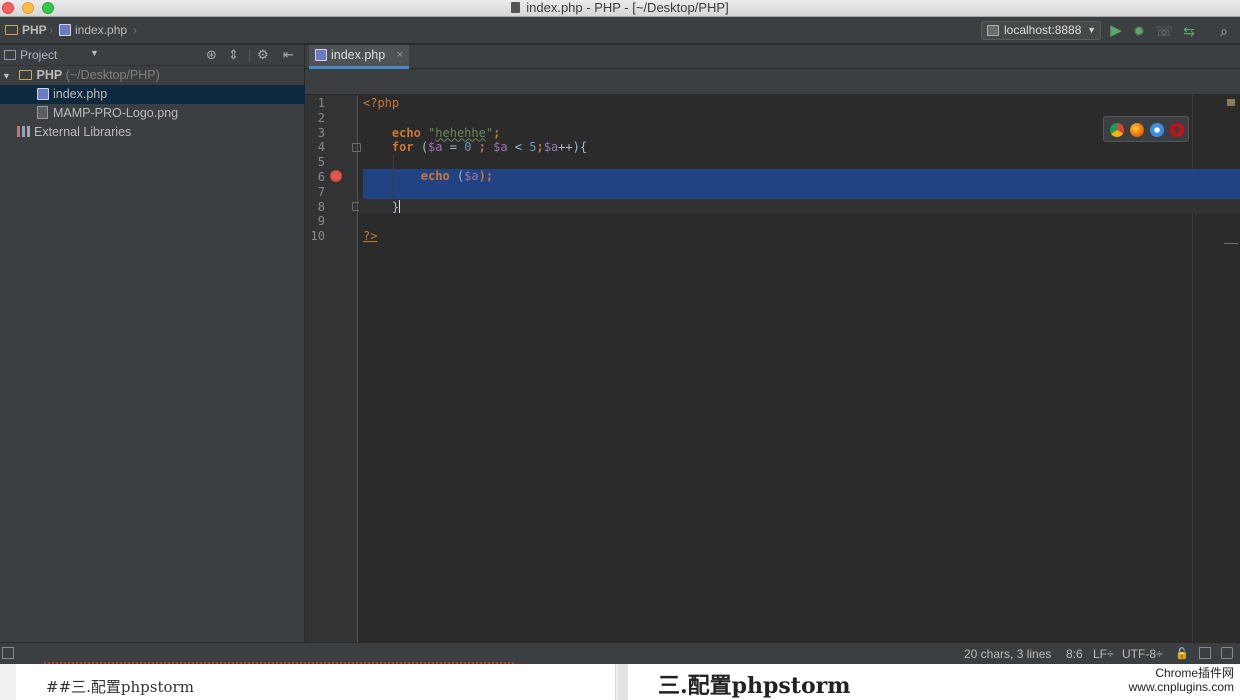  What do you see at coordinates (1182, 654) in the screenshot?
I see `lock-icon: 🔓` at bounding box center [1182, 654].